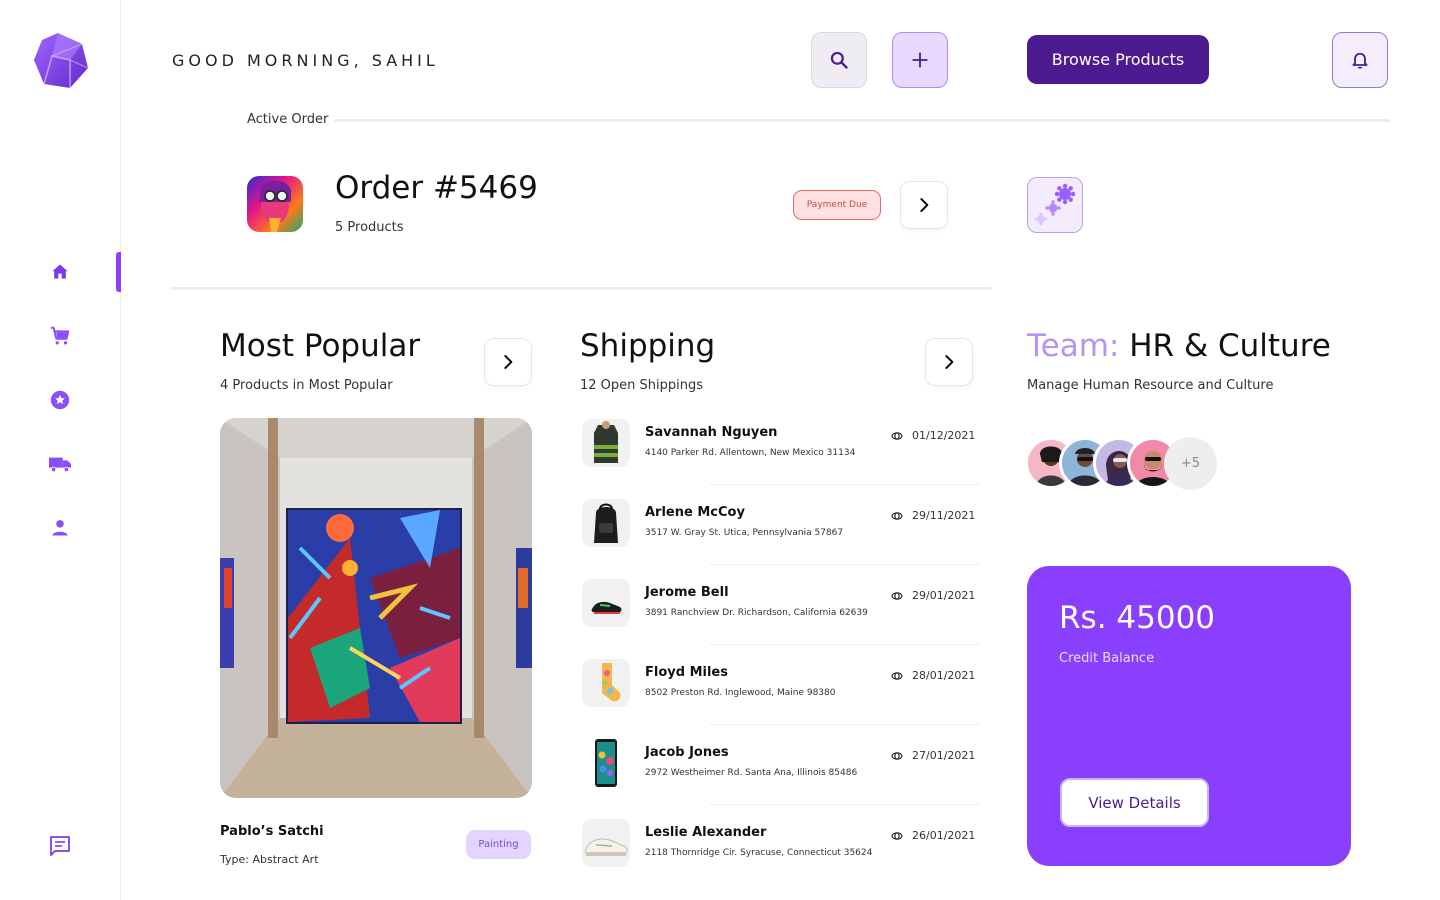  What do you see at coordinates (944, 835) in the screenshot?
I see `shipping-date: 26/01/2021` at bounding box center [944, 835].